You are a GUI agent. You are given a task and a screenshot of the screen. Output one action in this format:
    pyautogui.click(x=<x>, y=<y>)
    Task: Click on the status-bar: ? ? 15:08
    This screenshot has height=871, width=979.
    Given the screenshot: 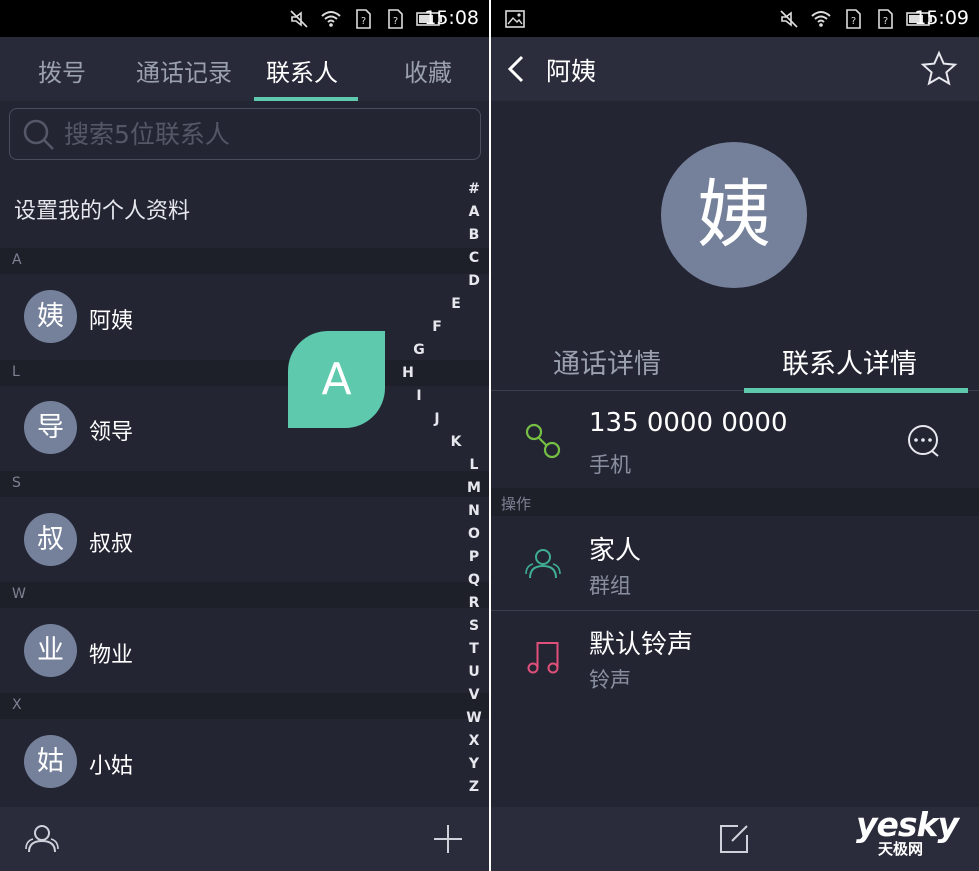 What is the action you would take?
    pyautogui.click(x=244, y=18)
    